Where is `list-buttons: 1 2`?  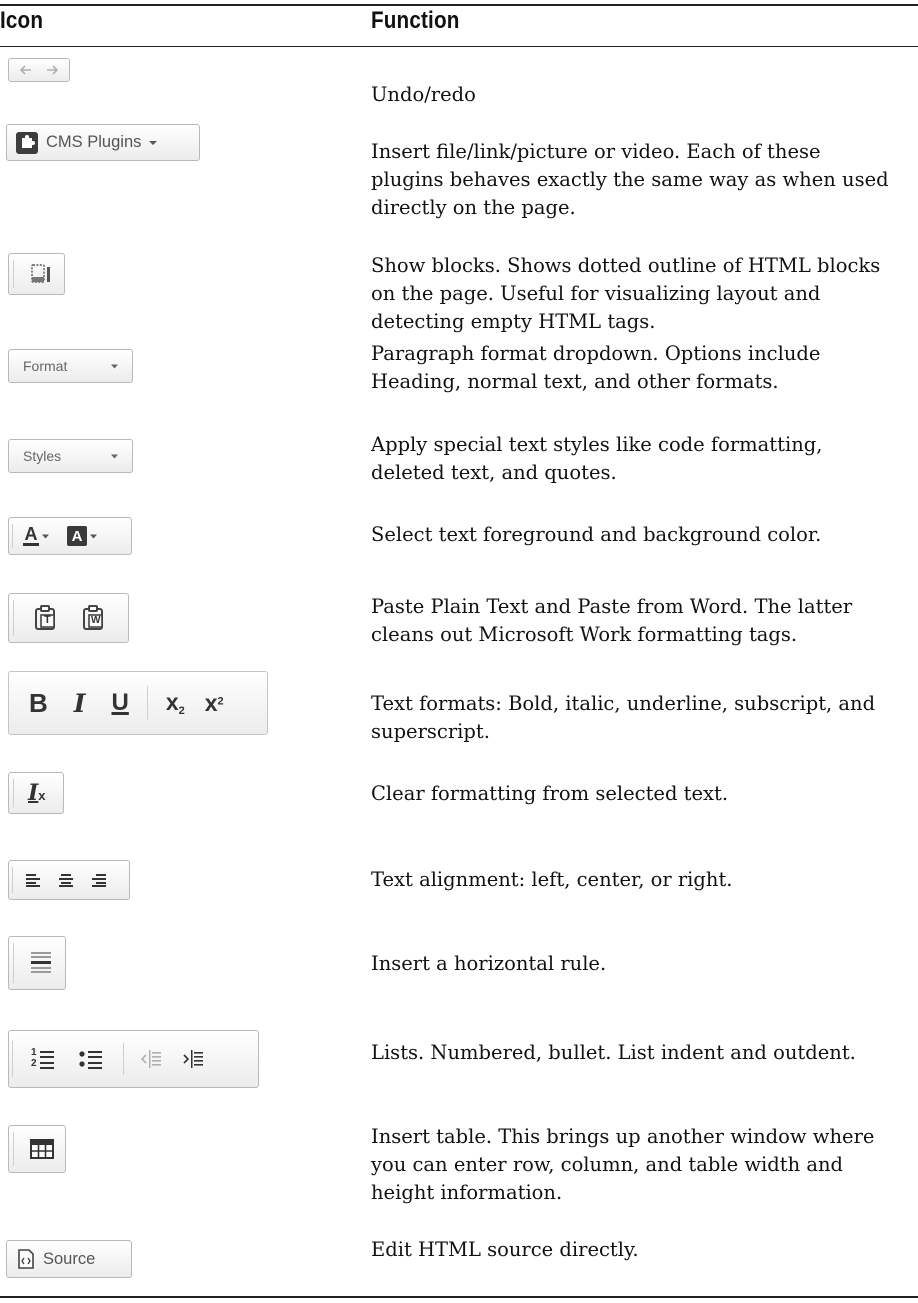 list-buttons: 1 2 is located at coordinates (133, 1059).